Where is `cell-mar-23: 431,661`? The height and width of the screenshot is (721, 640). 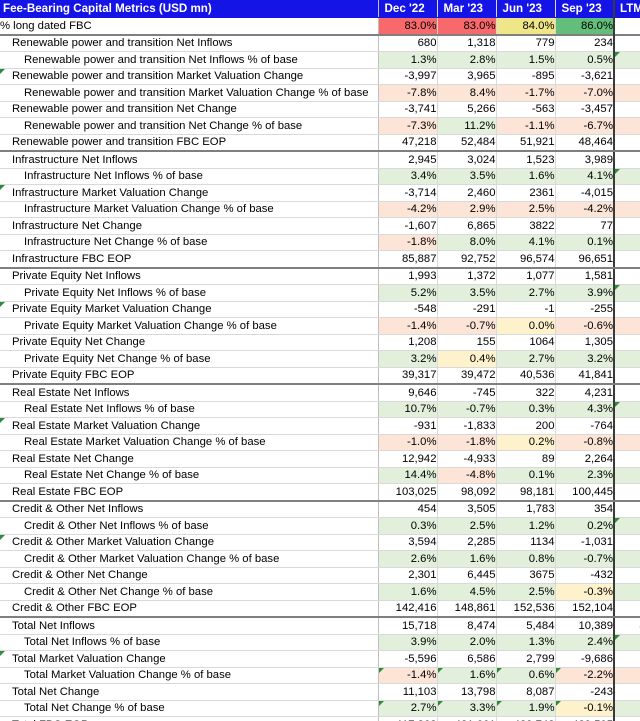 cell-mar-23: 431,661 is located at coordinates (467, 718).